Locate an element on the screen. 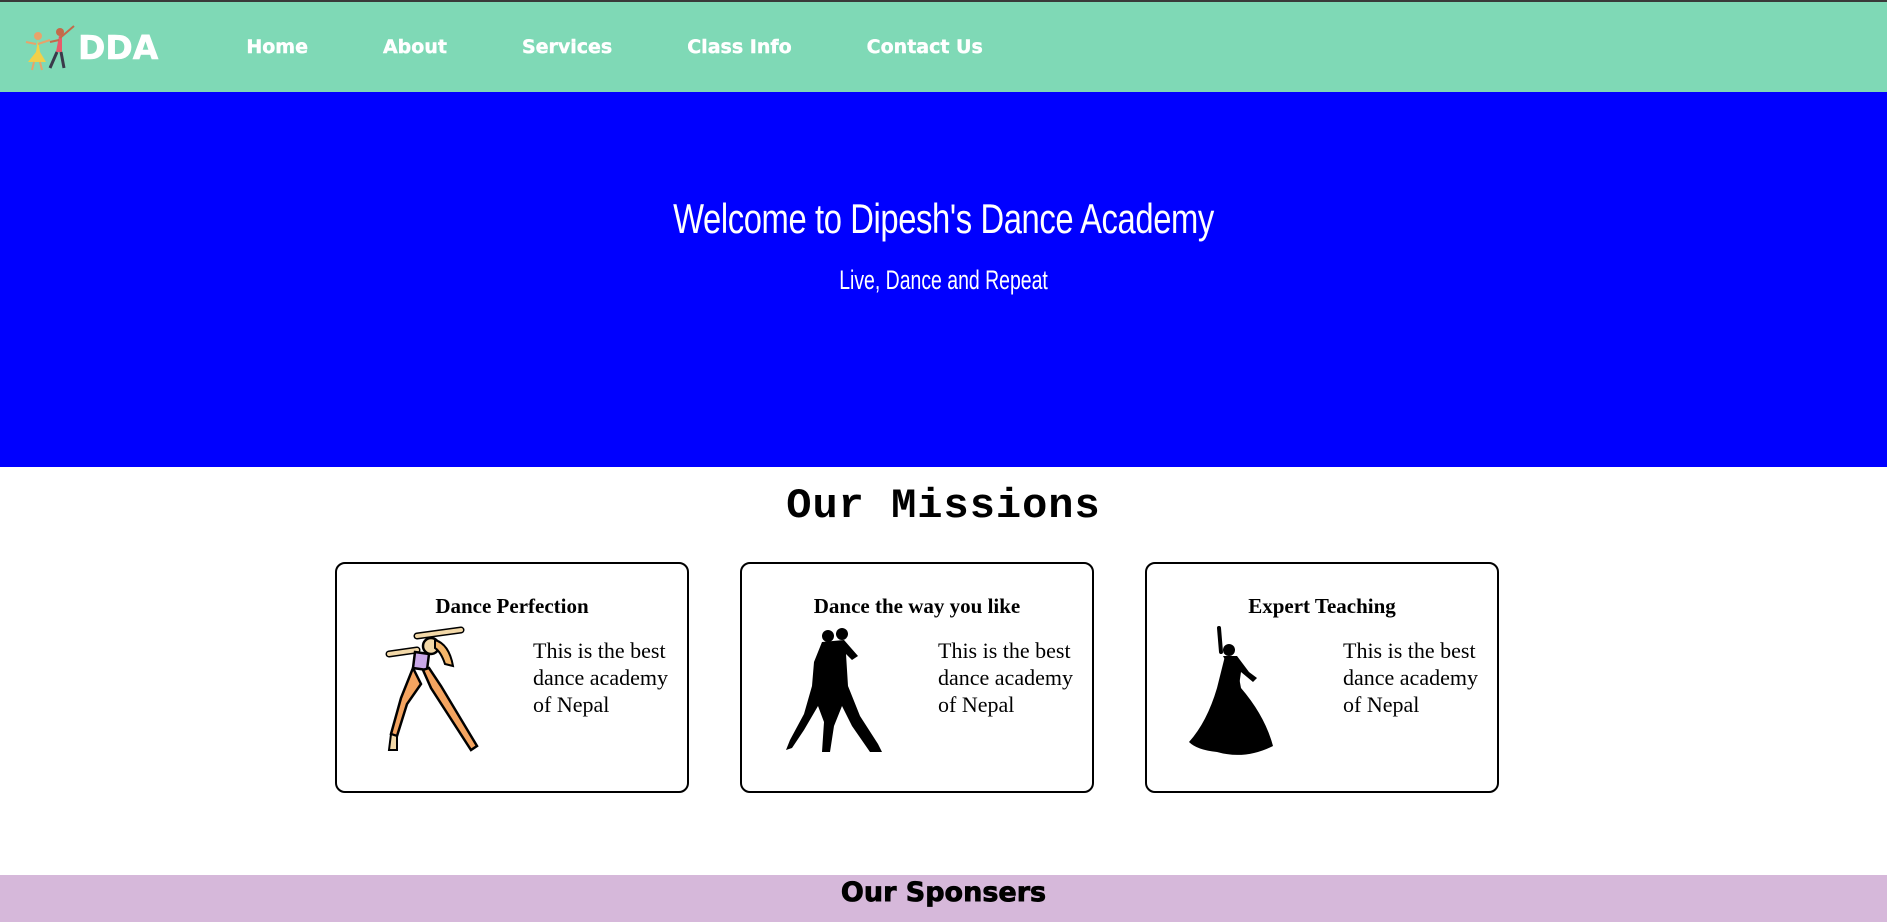 This screenshot has height=922, width=1887. tango-couple-icon is located at coordinates (834, 690).